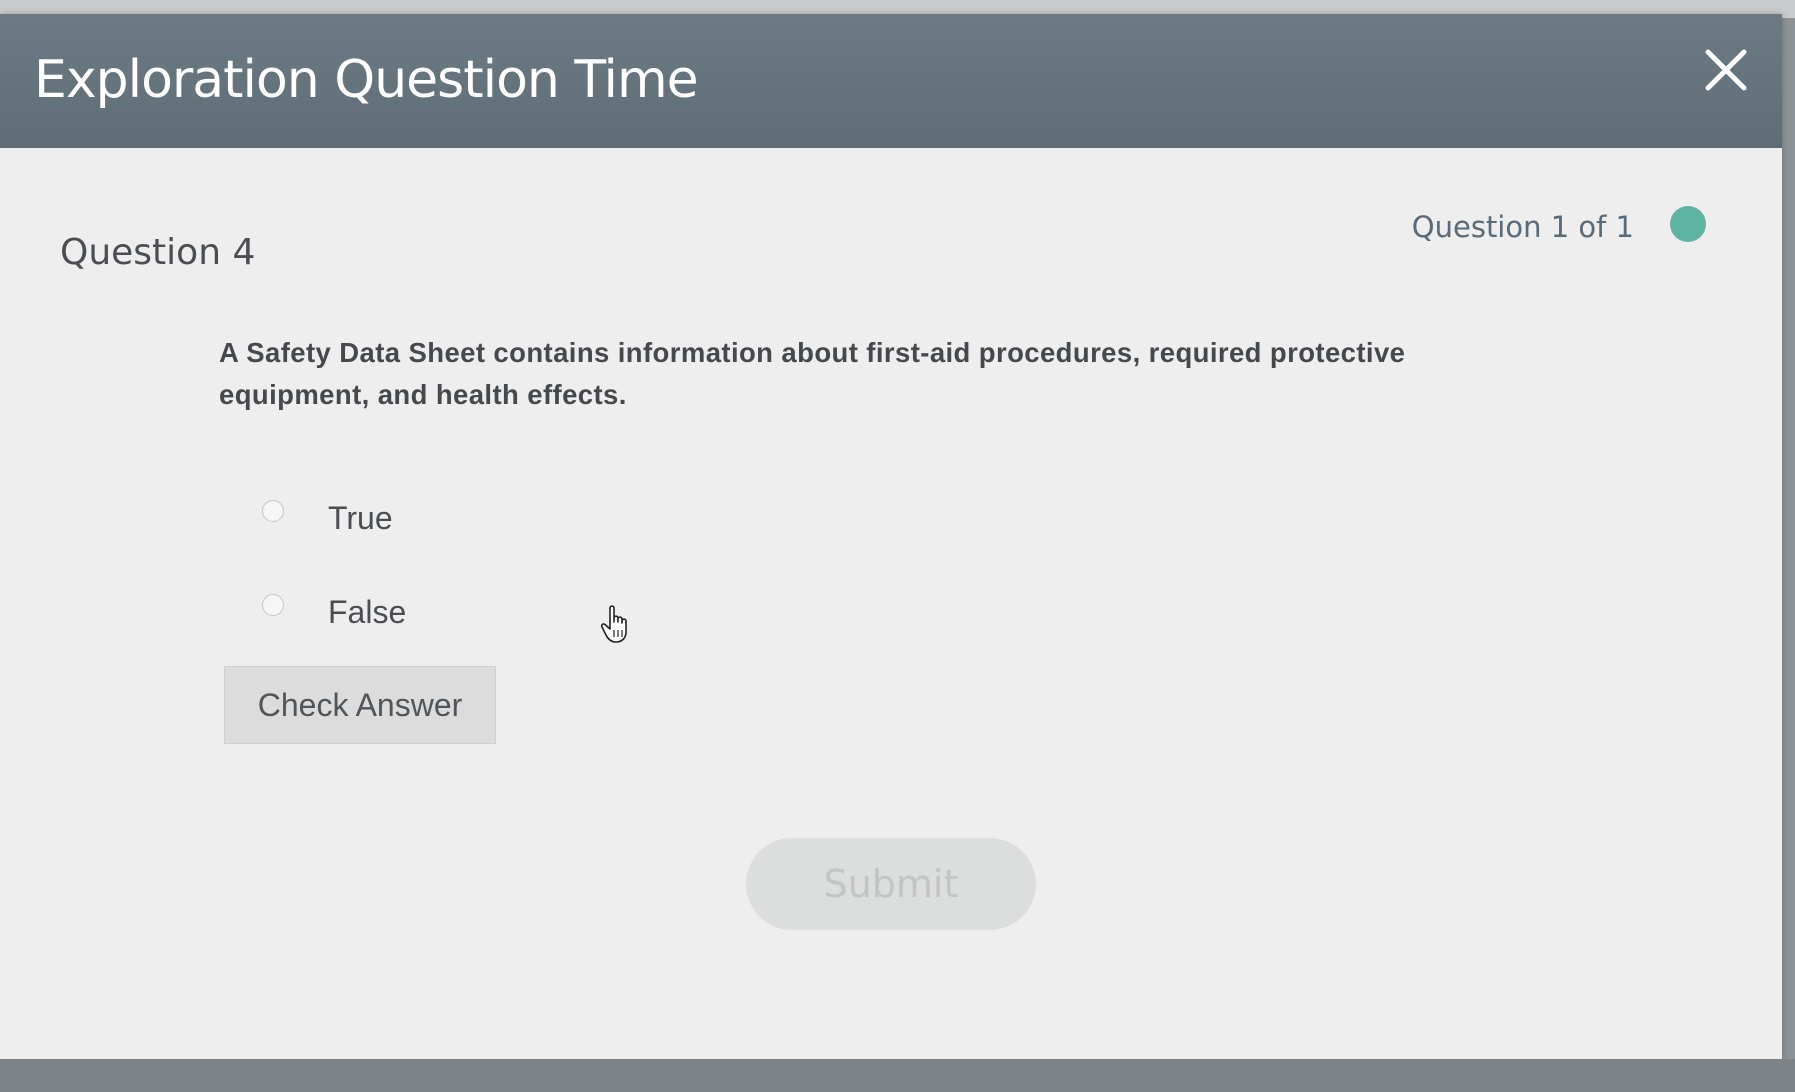  Describe the element at coordinates (366, 80) in the screenshot. I see `modal-title: Exploration Question Time` at that location.